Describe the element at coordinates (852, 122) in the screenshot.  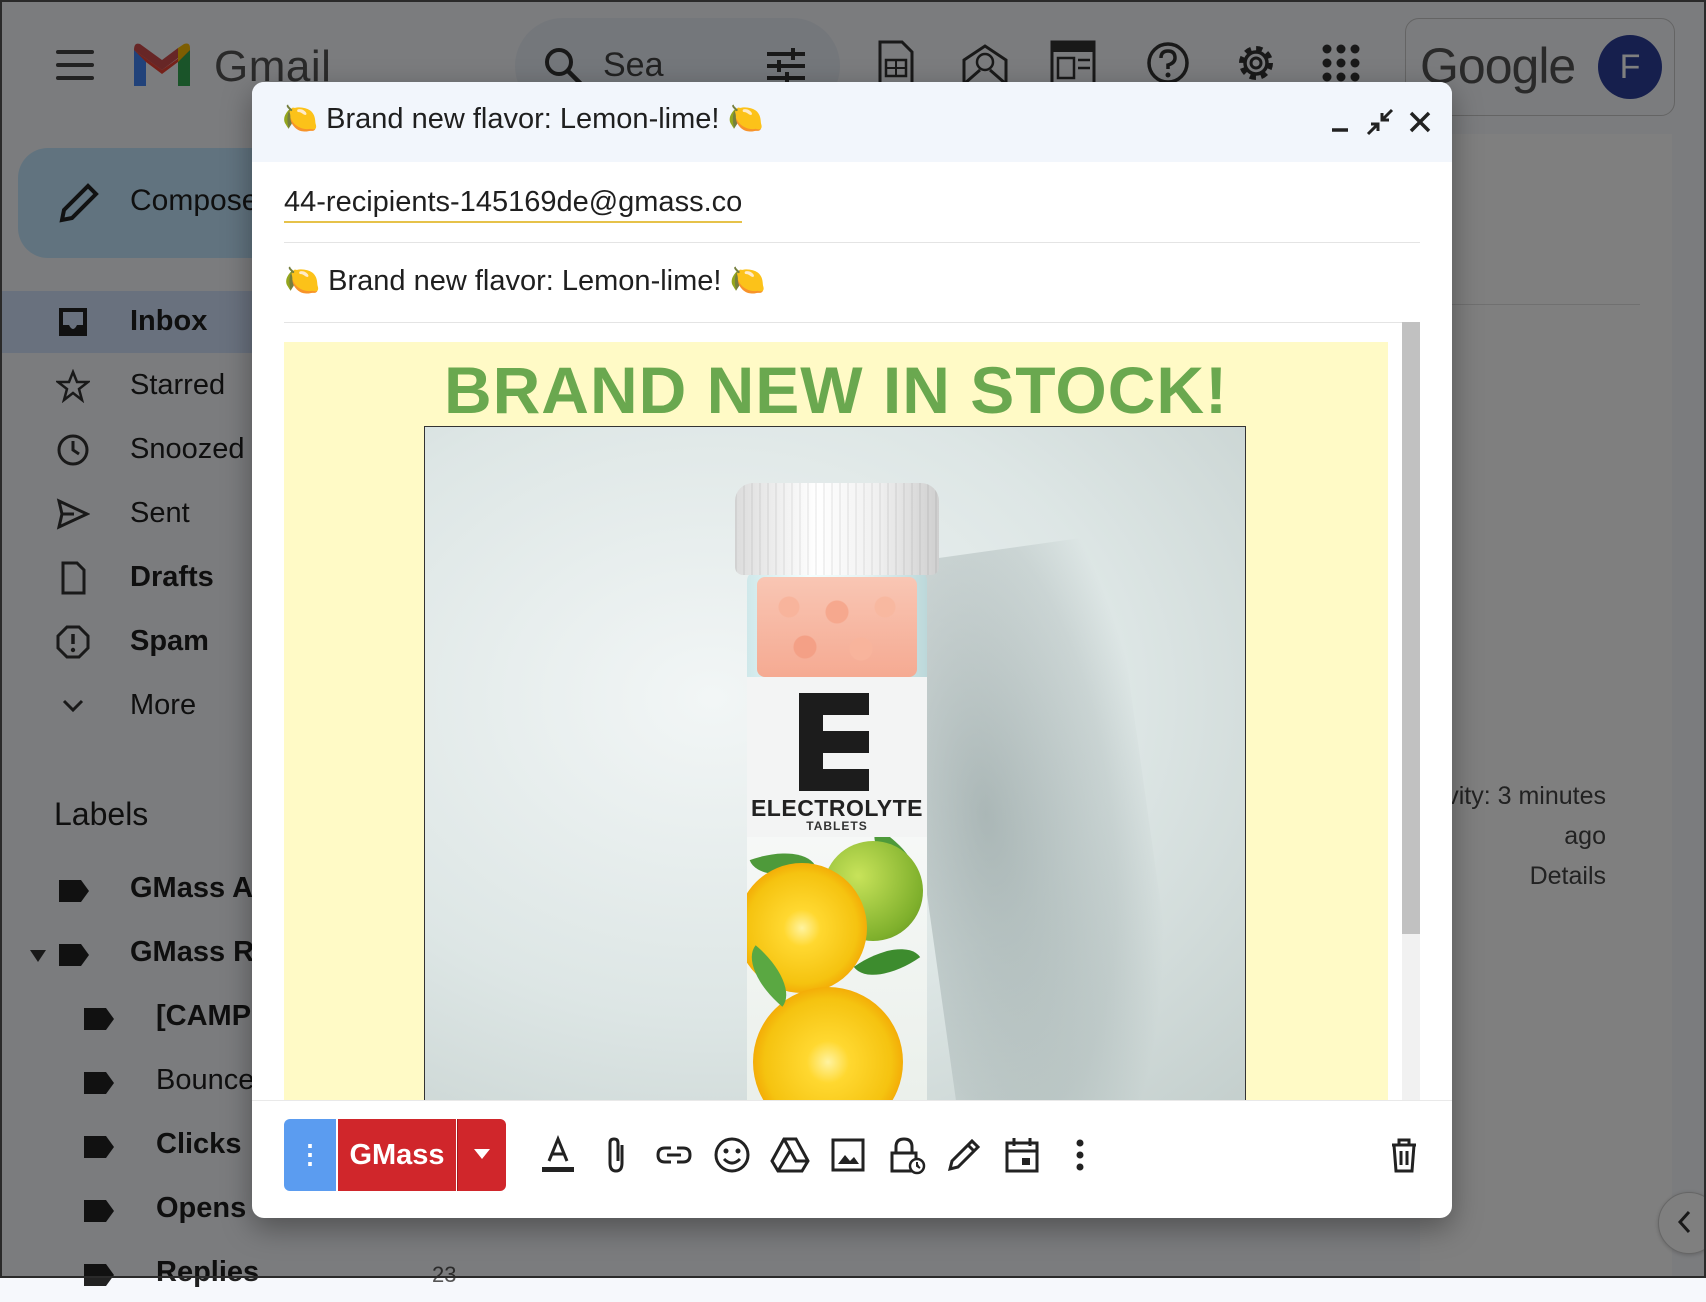
I see `compose-header: 🍋 Brand new flavor: Lemon-lime! 🍋` at that location.